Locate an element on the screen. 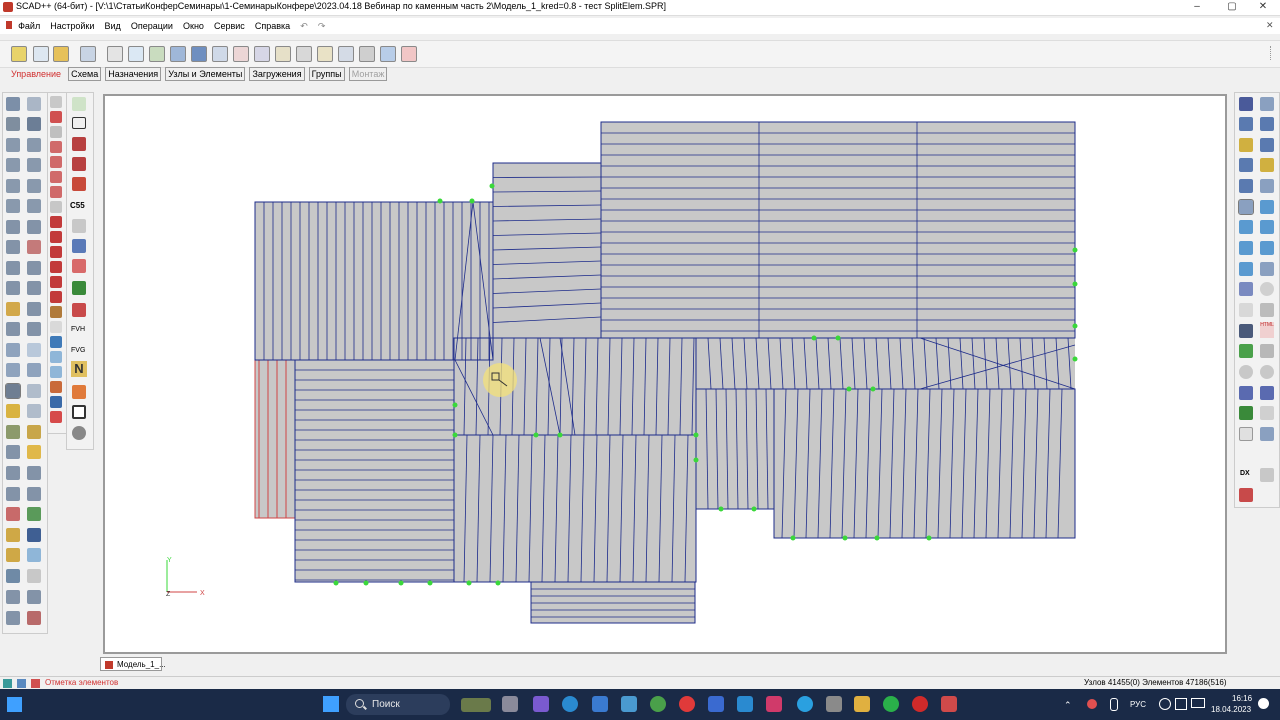 Image resolution: width=1280 pixels, height=720 pixels. node-tool-4-icon is located at coordinates (34, 165).